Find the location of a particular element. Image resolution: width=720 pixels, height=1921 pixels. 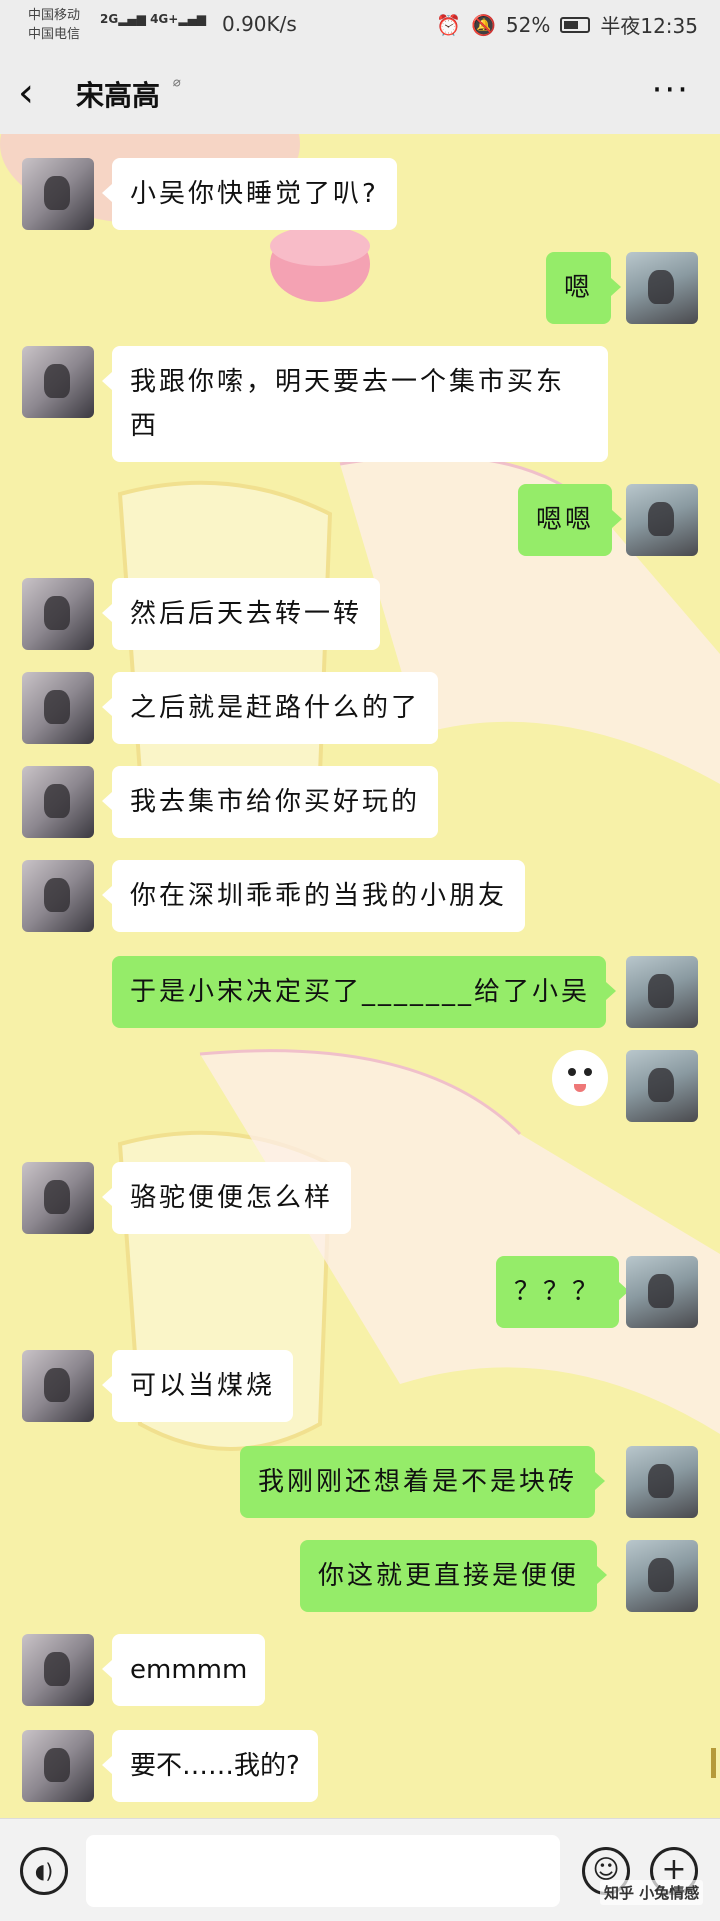

signal-icons: 2G▂▄▆ 4G+▂▄▆ is located at coordinates (153, 19).